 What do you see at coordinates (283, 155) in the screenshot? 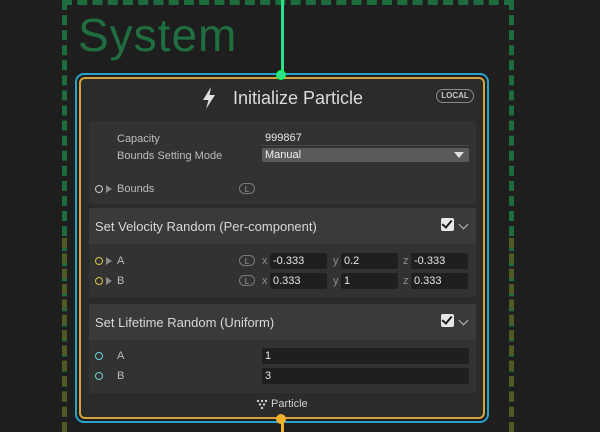
I see `bounds-mode-value: Manual` at bounding box center [283, 155].